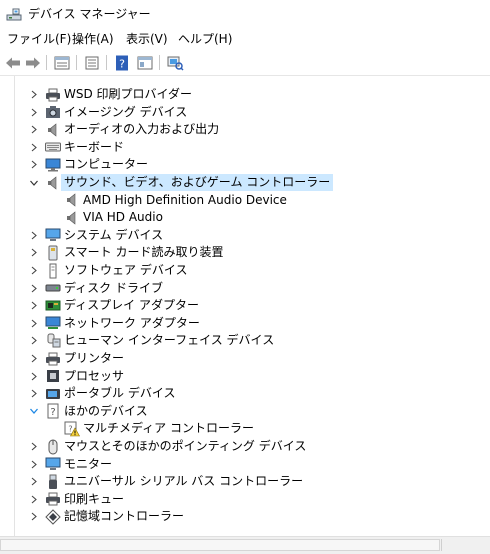 This screenshot has height=554, width=490. I want to click on tree-category: システム デバイス, so click(210, 235).